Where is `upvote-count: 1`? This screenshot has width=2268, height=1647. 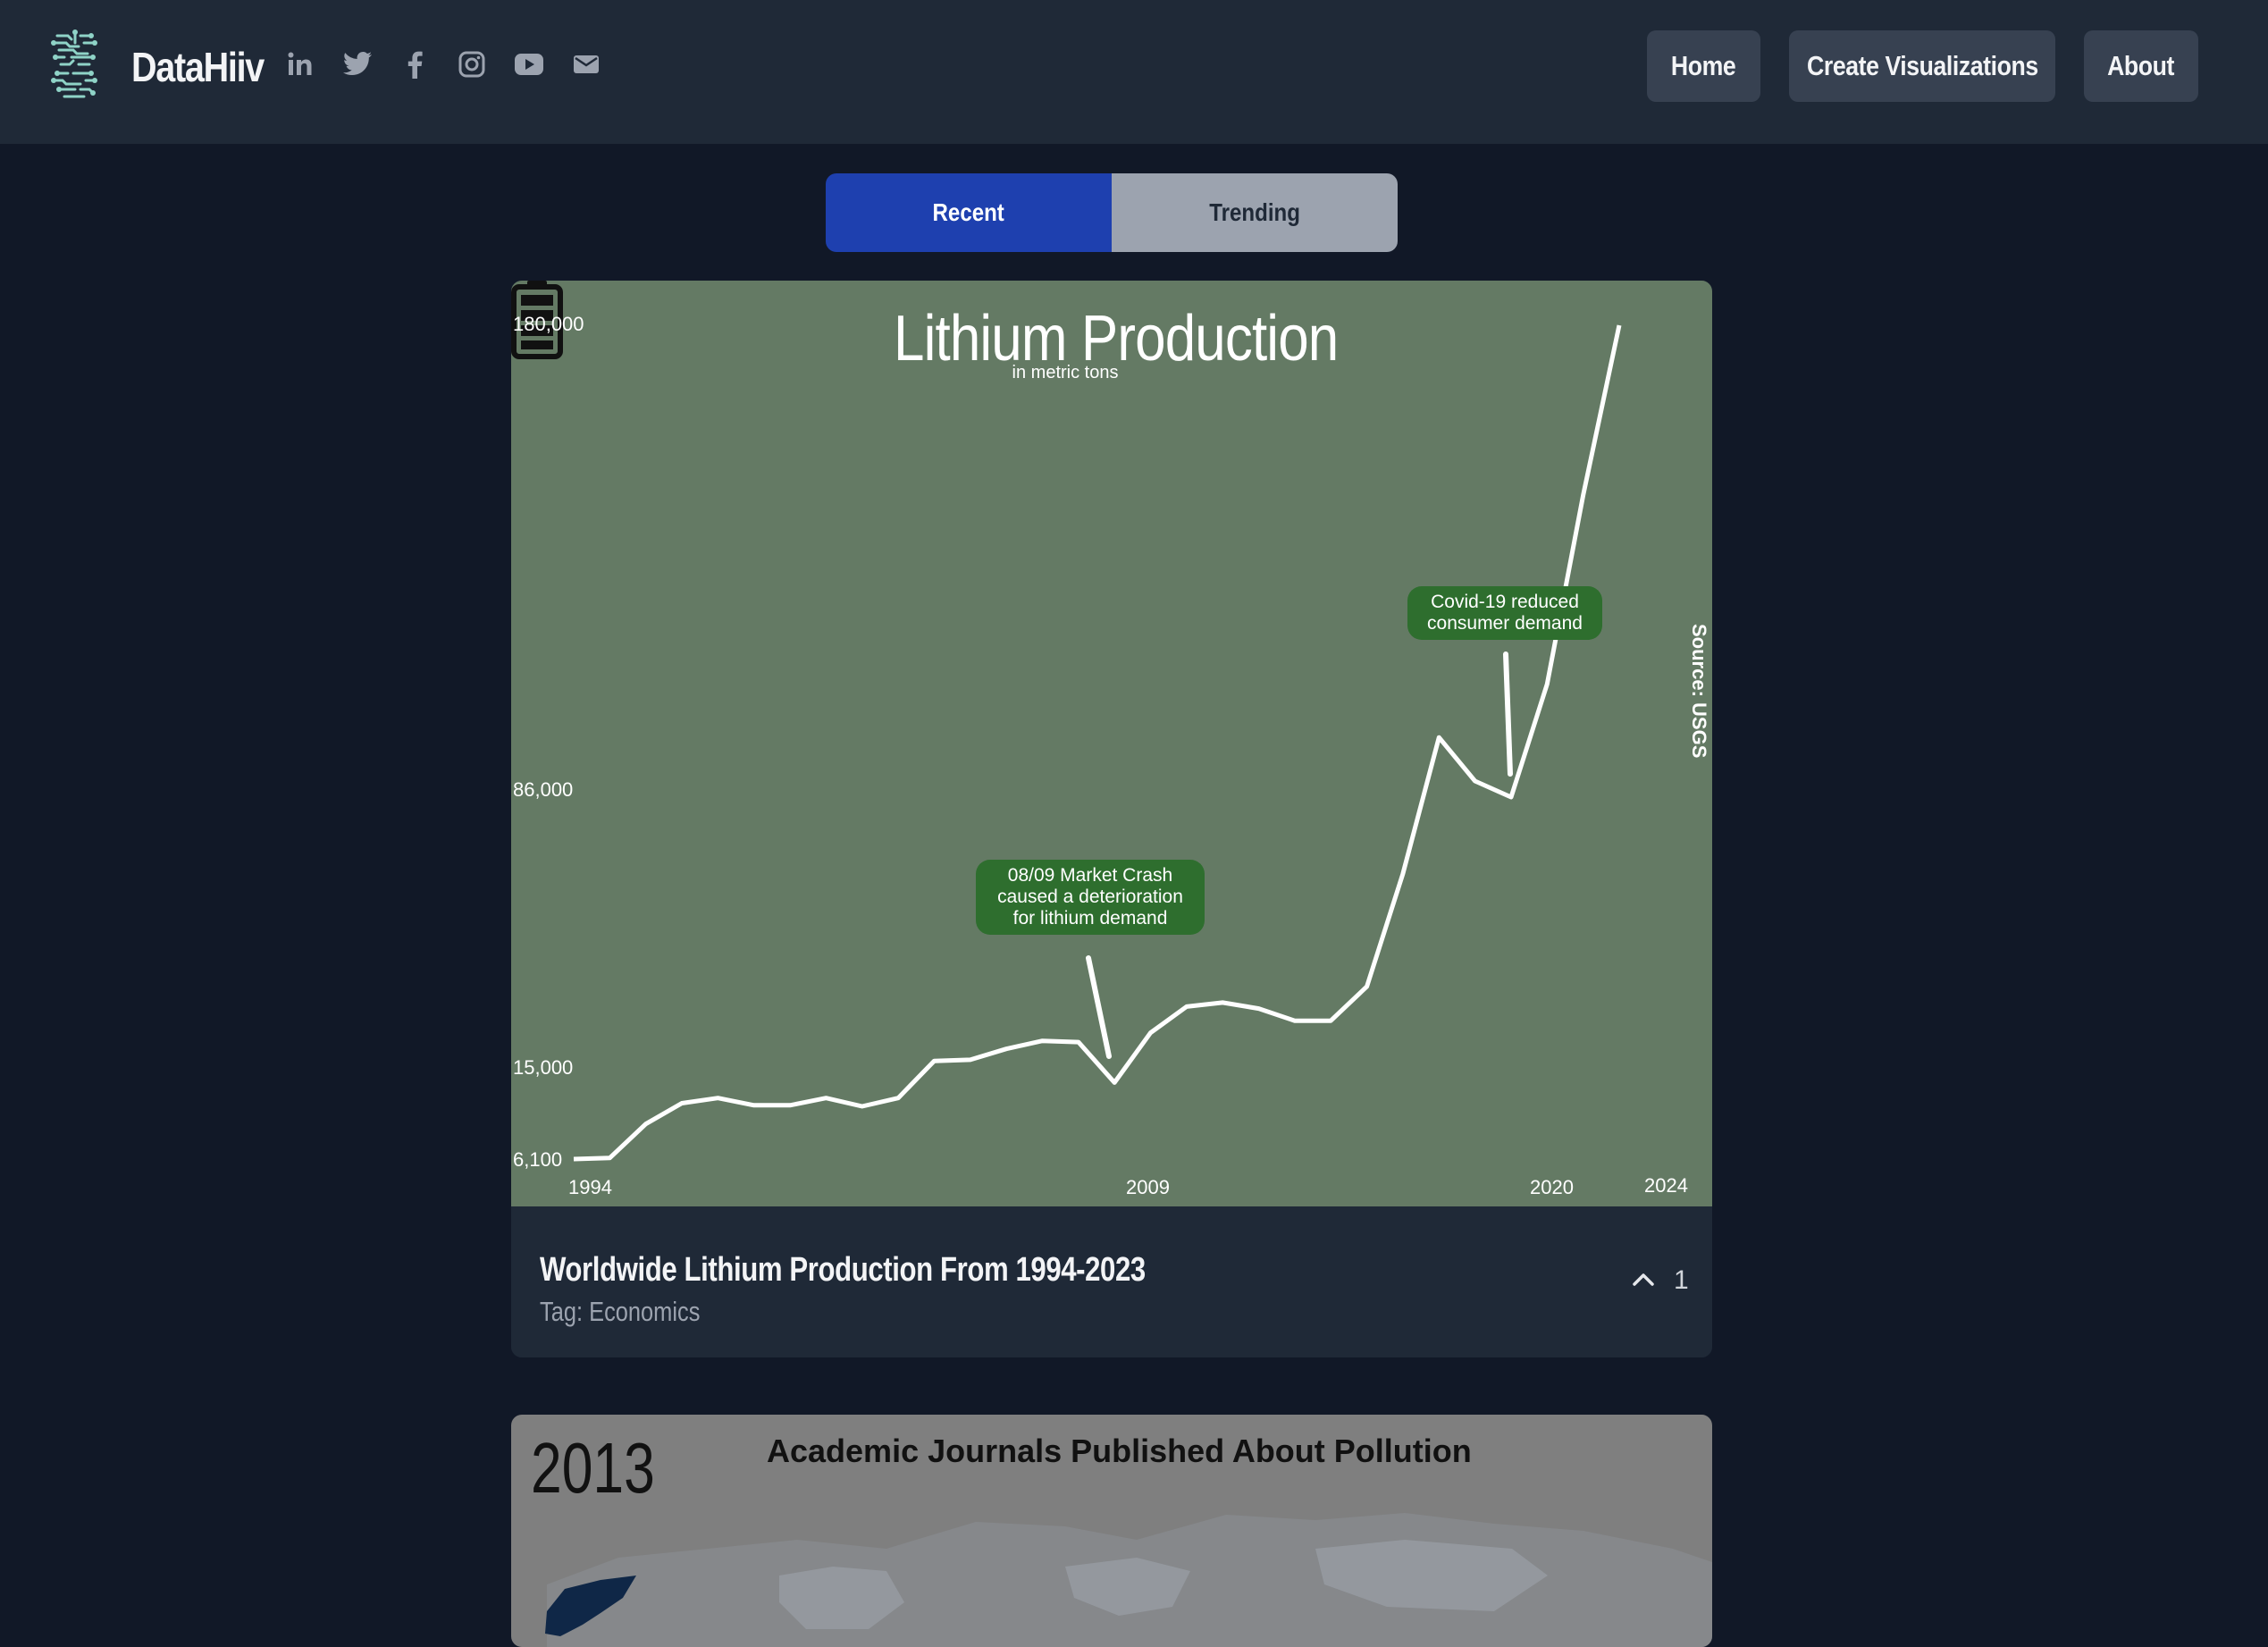 upvote-count: 1 is located at coordinates (1681, 1280).